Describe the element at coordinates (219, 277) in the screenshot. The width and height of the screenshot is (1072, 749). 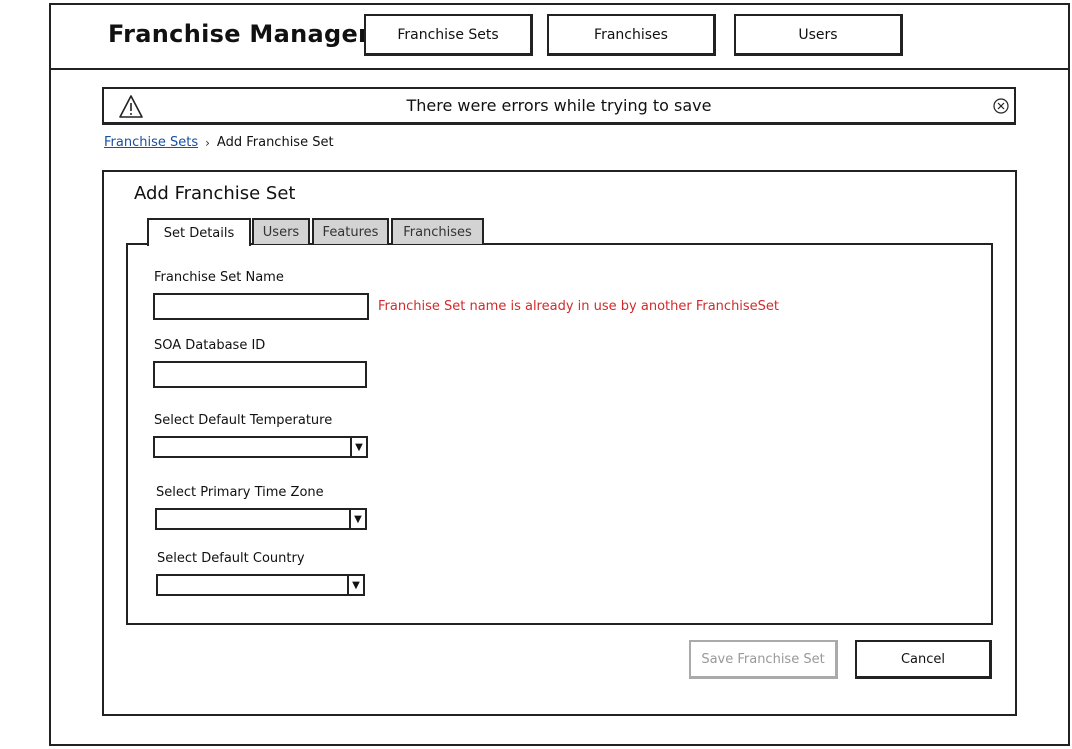
I see `franchise-set-name-label: Franchise Set Name` at that location.